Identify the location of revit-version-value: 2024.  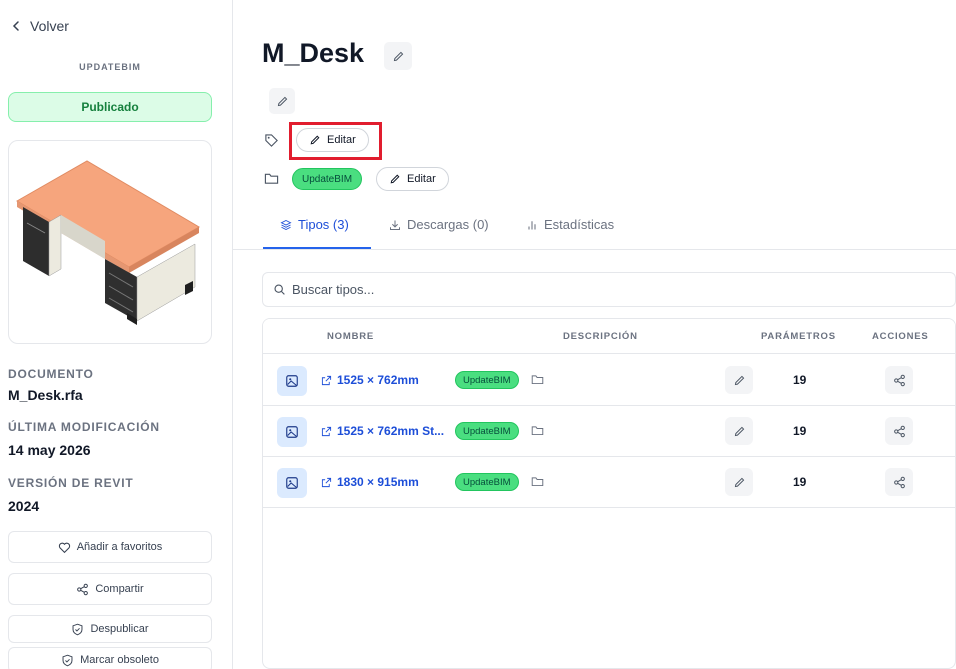
(24, 506).